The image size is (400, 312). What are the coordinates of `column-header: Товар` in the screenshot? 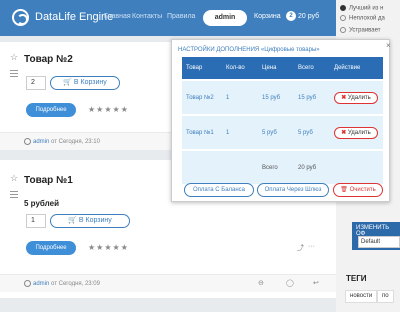 It's located at (202, 68).